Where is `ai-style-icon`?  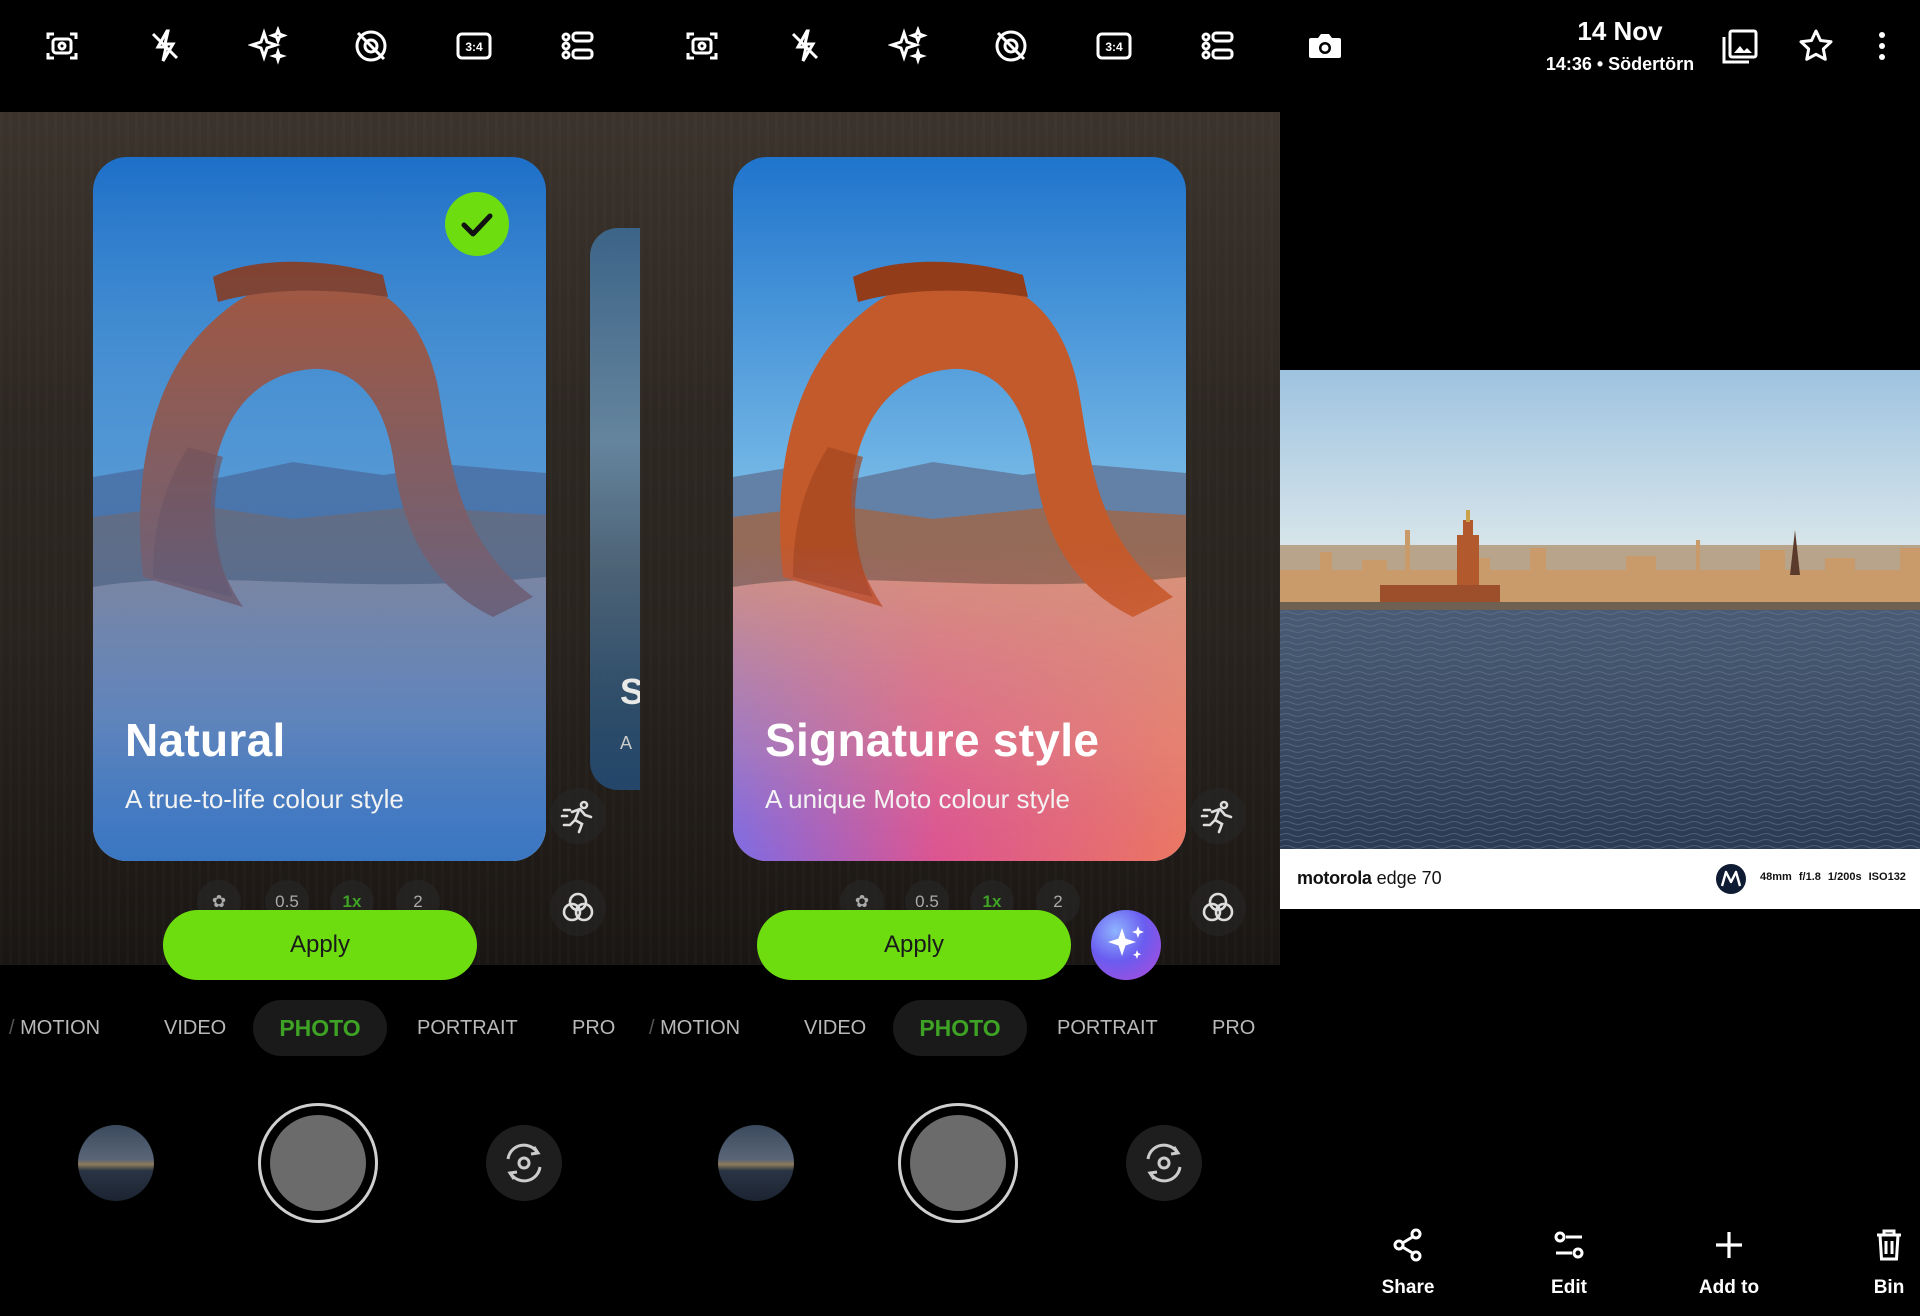
ai-style-icon is located at coordinates (1126, 945).